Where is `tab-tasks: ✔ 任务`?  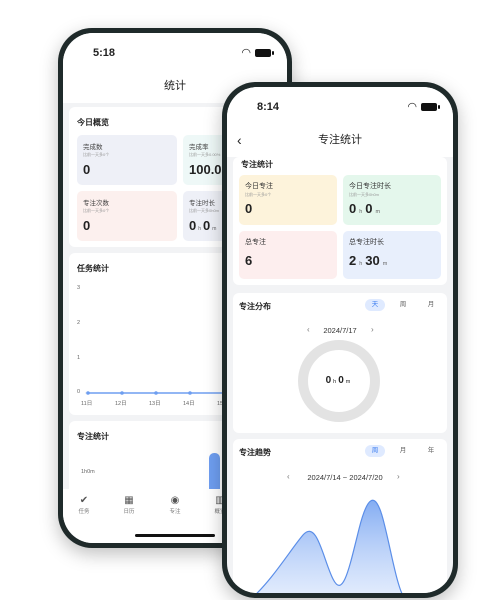 tab-tasks: ✔ 任务 is located at coordinates (84, 505).